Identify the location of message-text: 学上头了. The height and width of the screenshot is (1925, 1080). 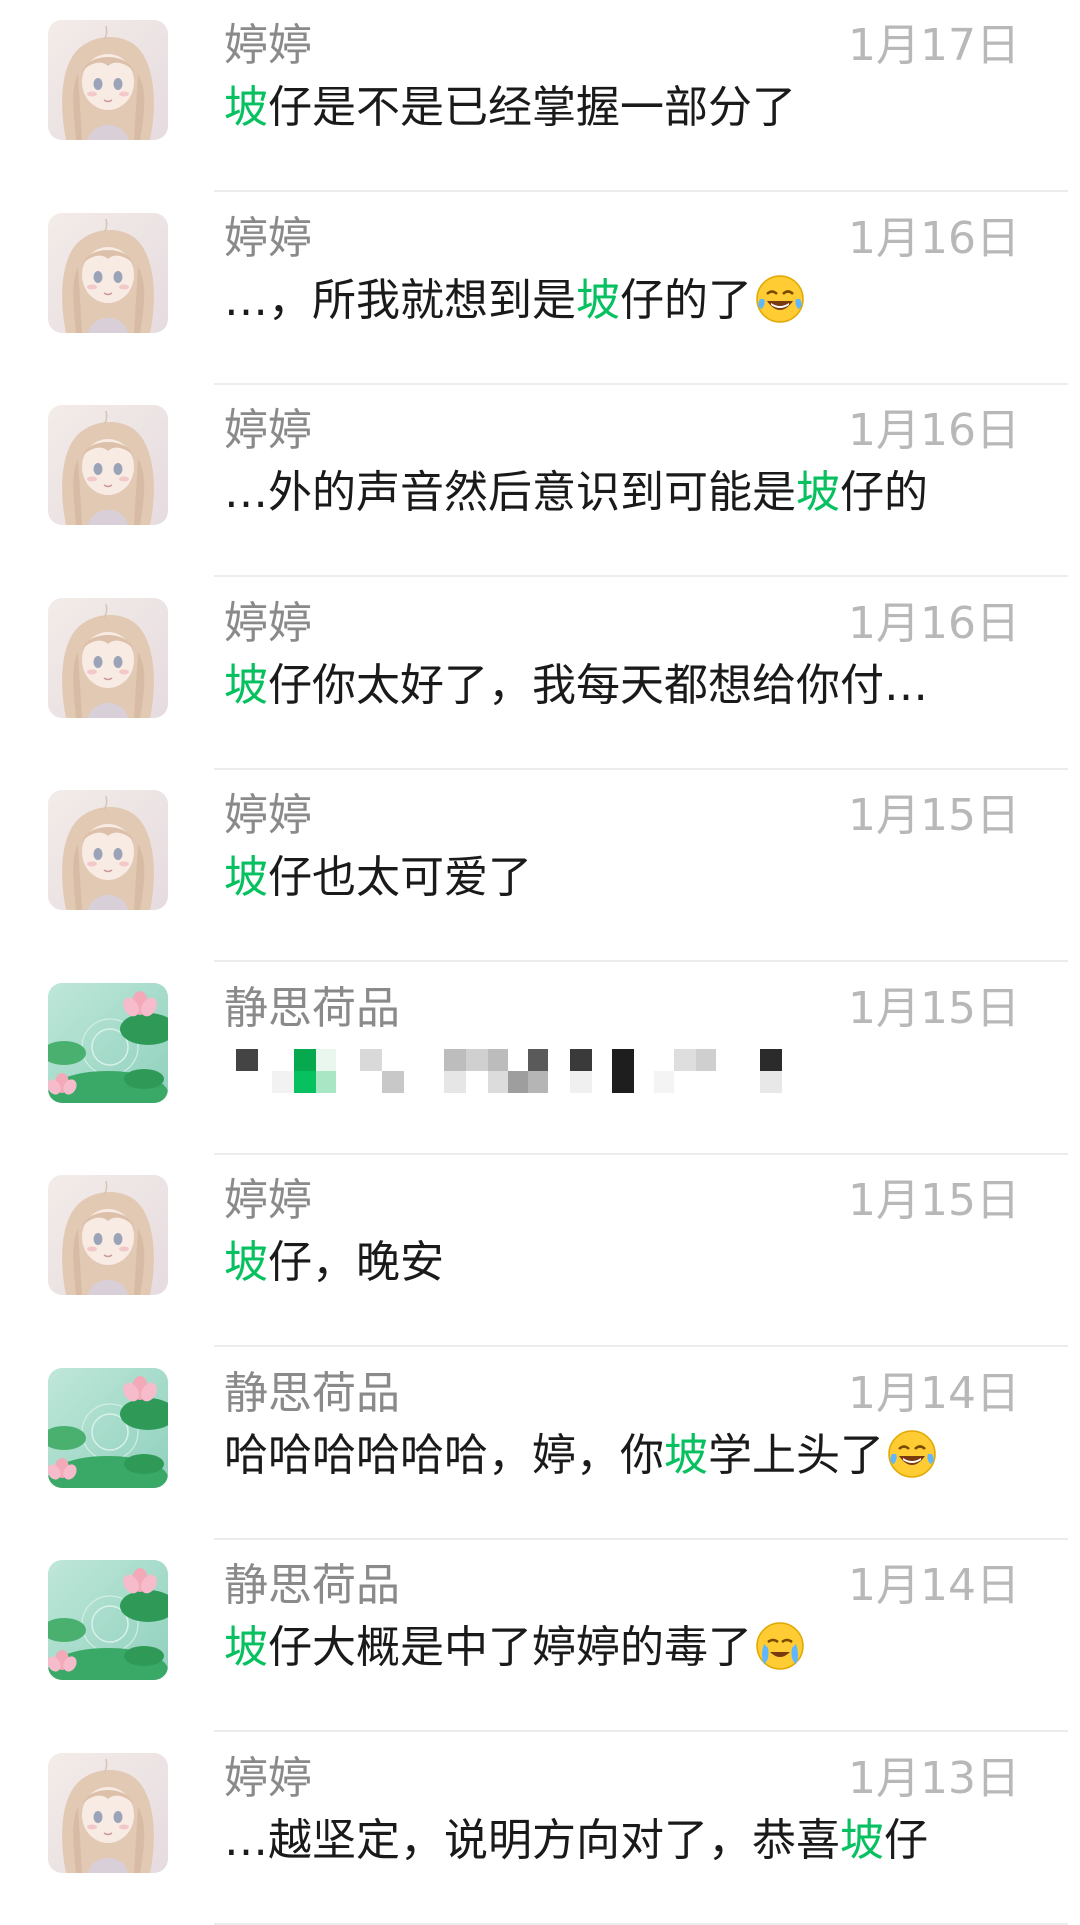
(796, 1455).